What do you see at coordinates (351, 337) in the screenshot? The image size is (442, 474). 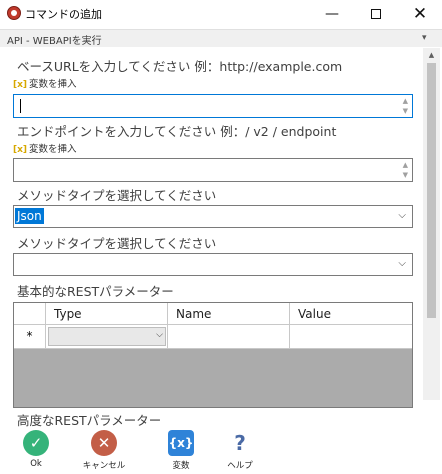 I see `grid-cell-value` at bounding box center [351, 337].